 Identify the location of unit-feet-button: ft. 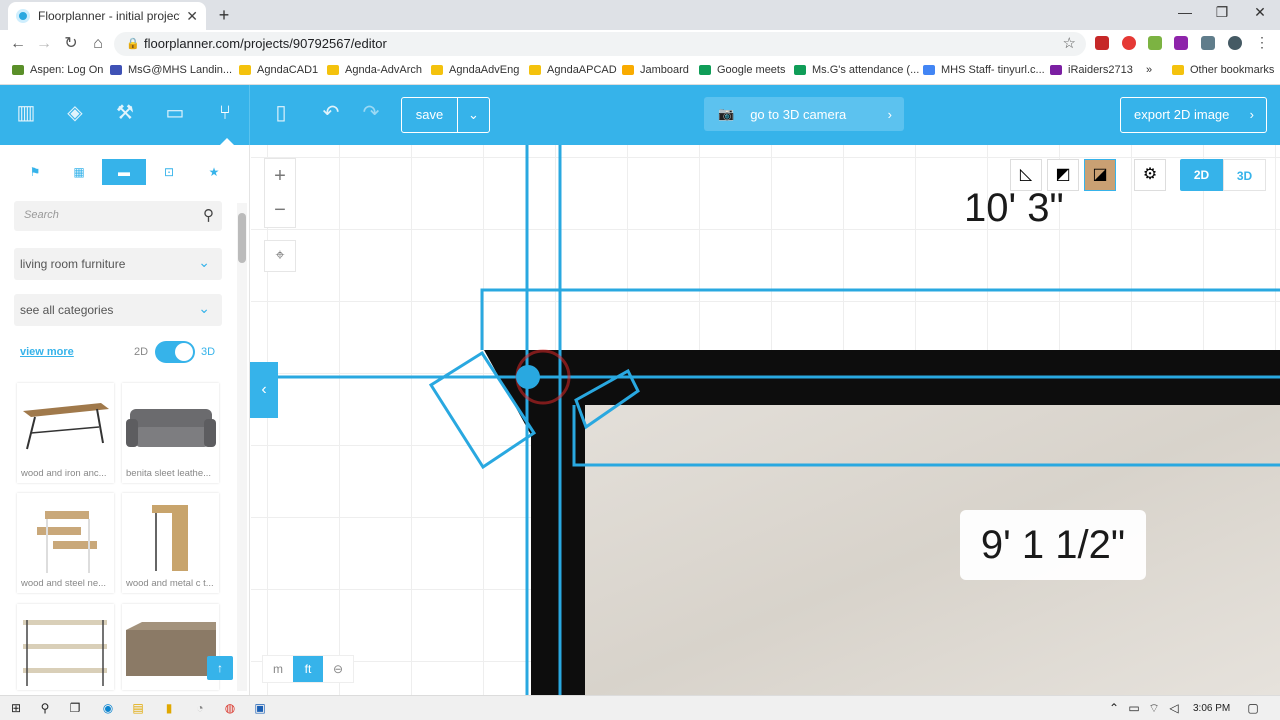
(308, 669).